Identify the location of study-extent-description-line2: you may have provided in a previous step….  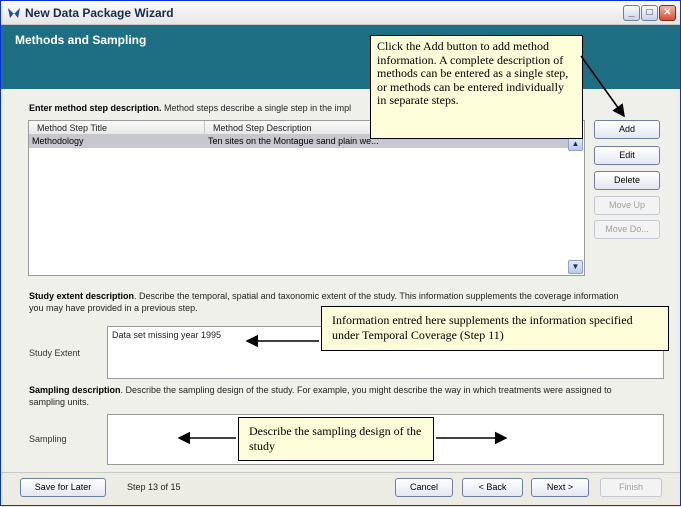
(113, 308).